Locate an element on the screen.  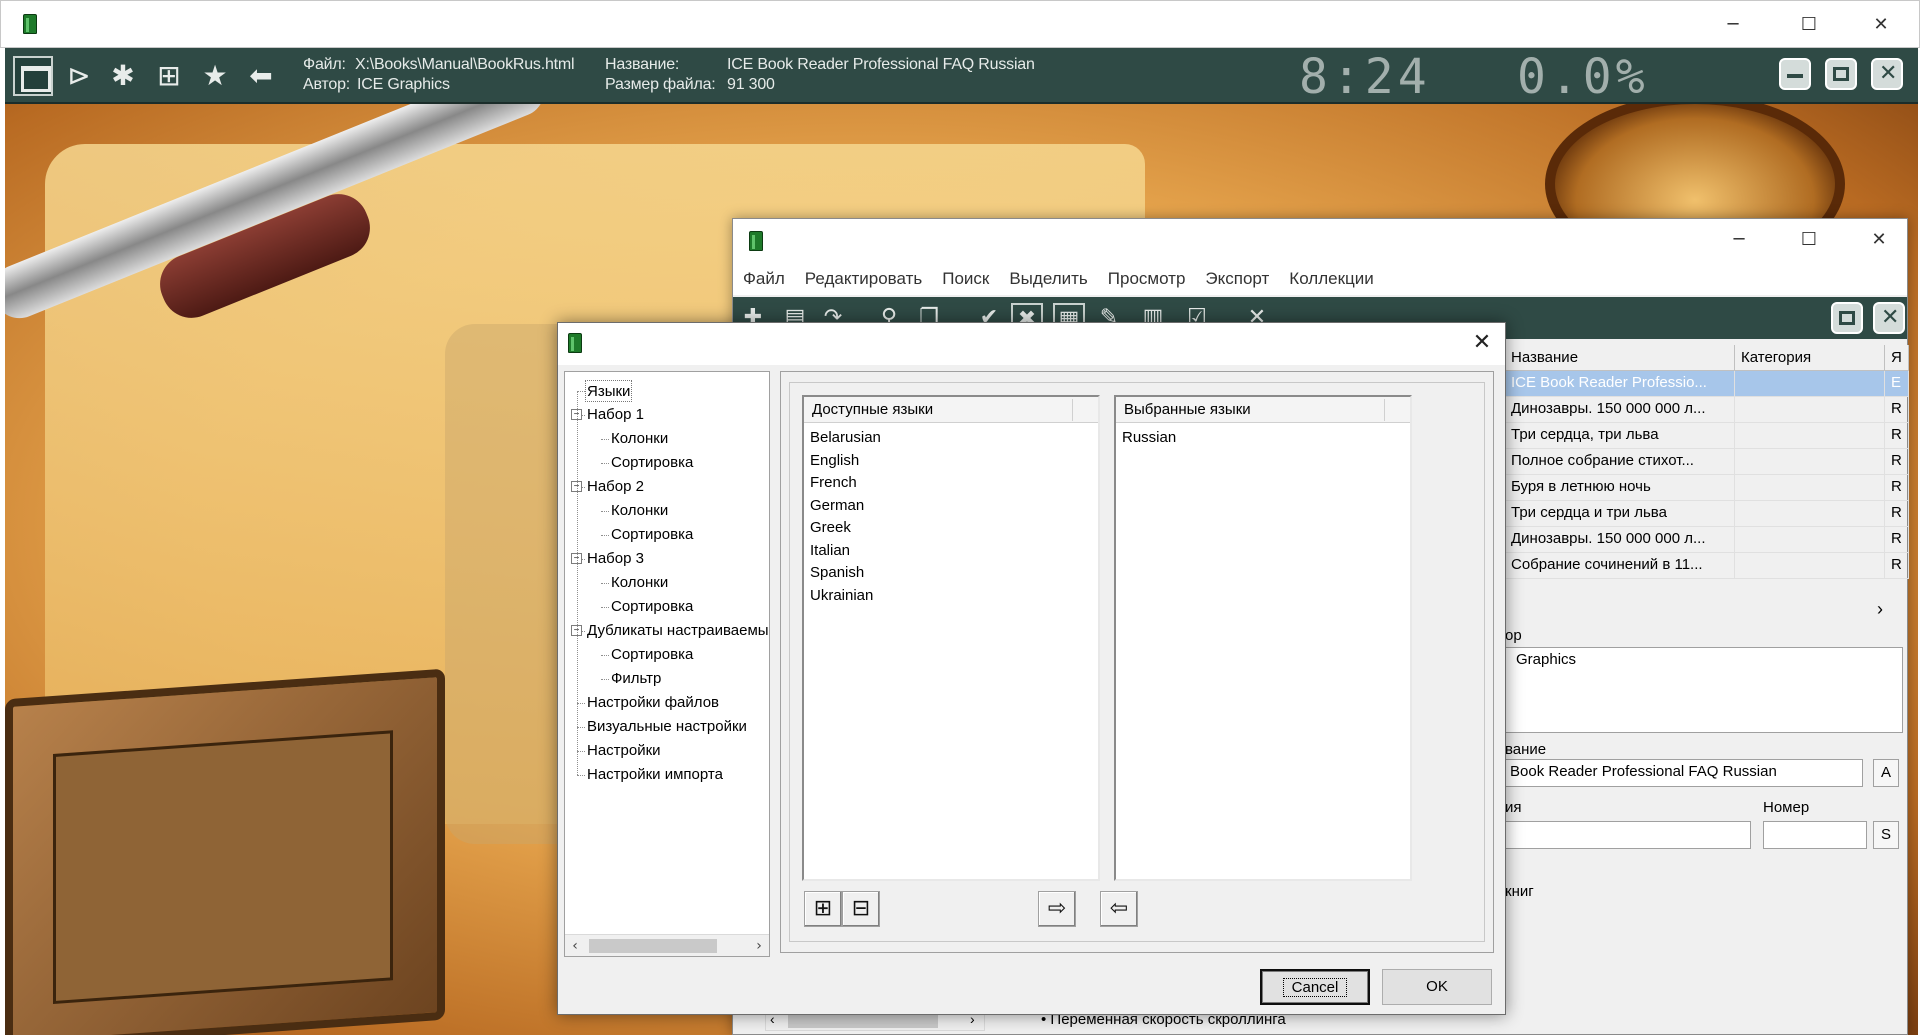
play-icon: ⊳ is located at coordinates (79, 76).